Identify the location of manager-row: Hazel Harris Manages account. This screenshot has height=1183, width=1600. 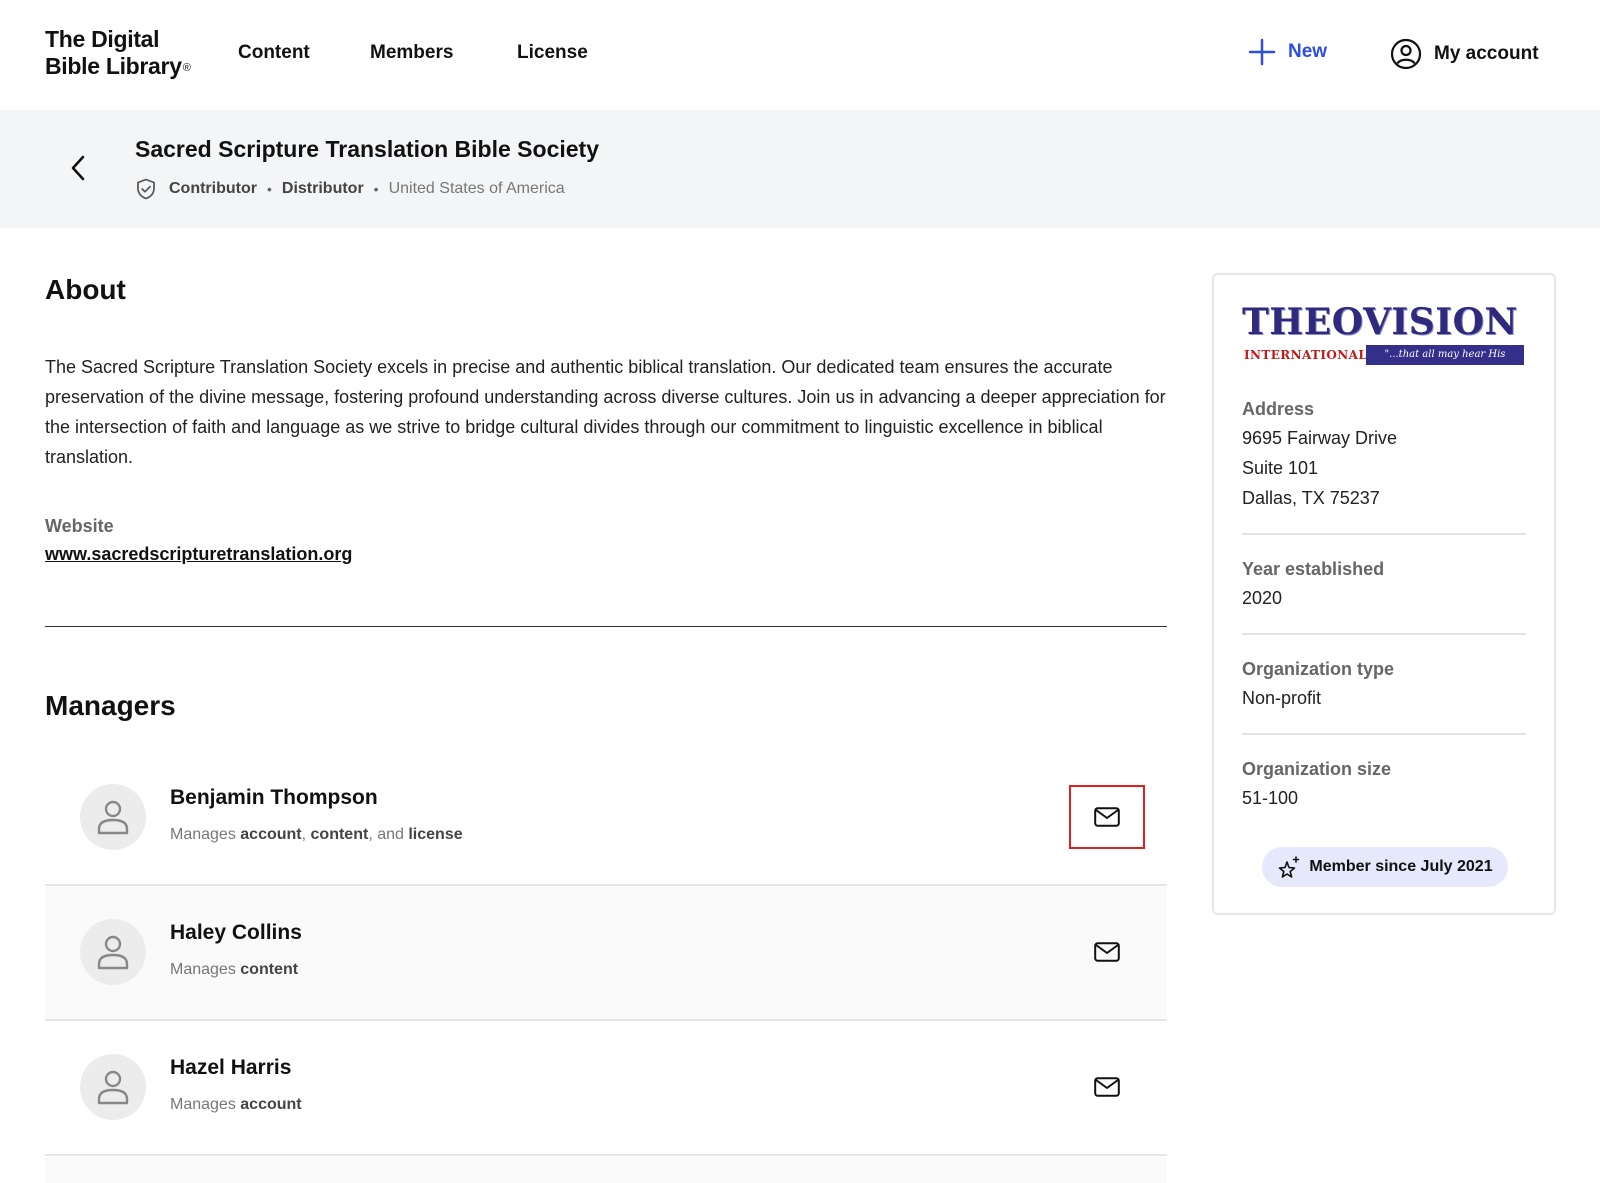
(606, 1089).